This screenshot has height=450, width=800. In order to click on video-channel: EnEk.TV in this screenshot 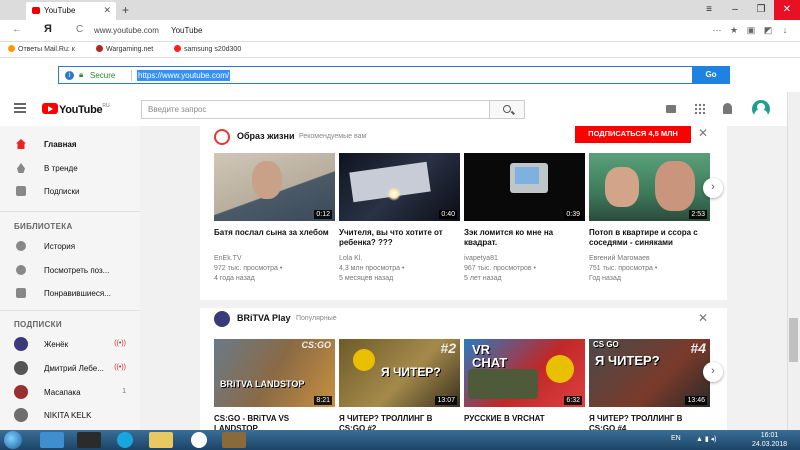, I will do `click(274, 258)`.